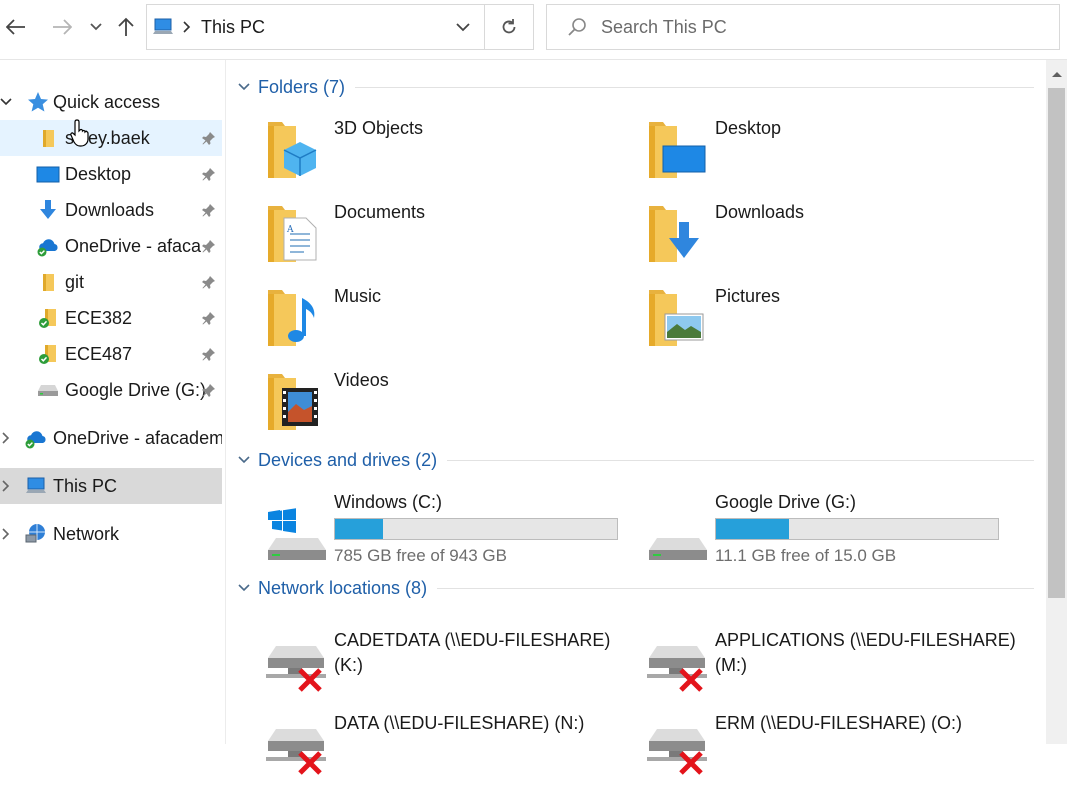 Image resolution: width=1067 pixels, height=791 pixels. Describe the element at coordinates (664, 26) in the screenshot. I see `search-placeholder: Search This PC` at that location.